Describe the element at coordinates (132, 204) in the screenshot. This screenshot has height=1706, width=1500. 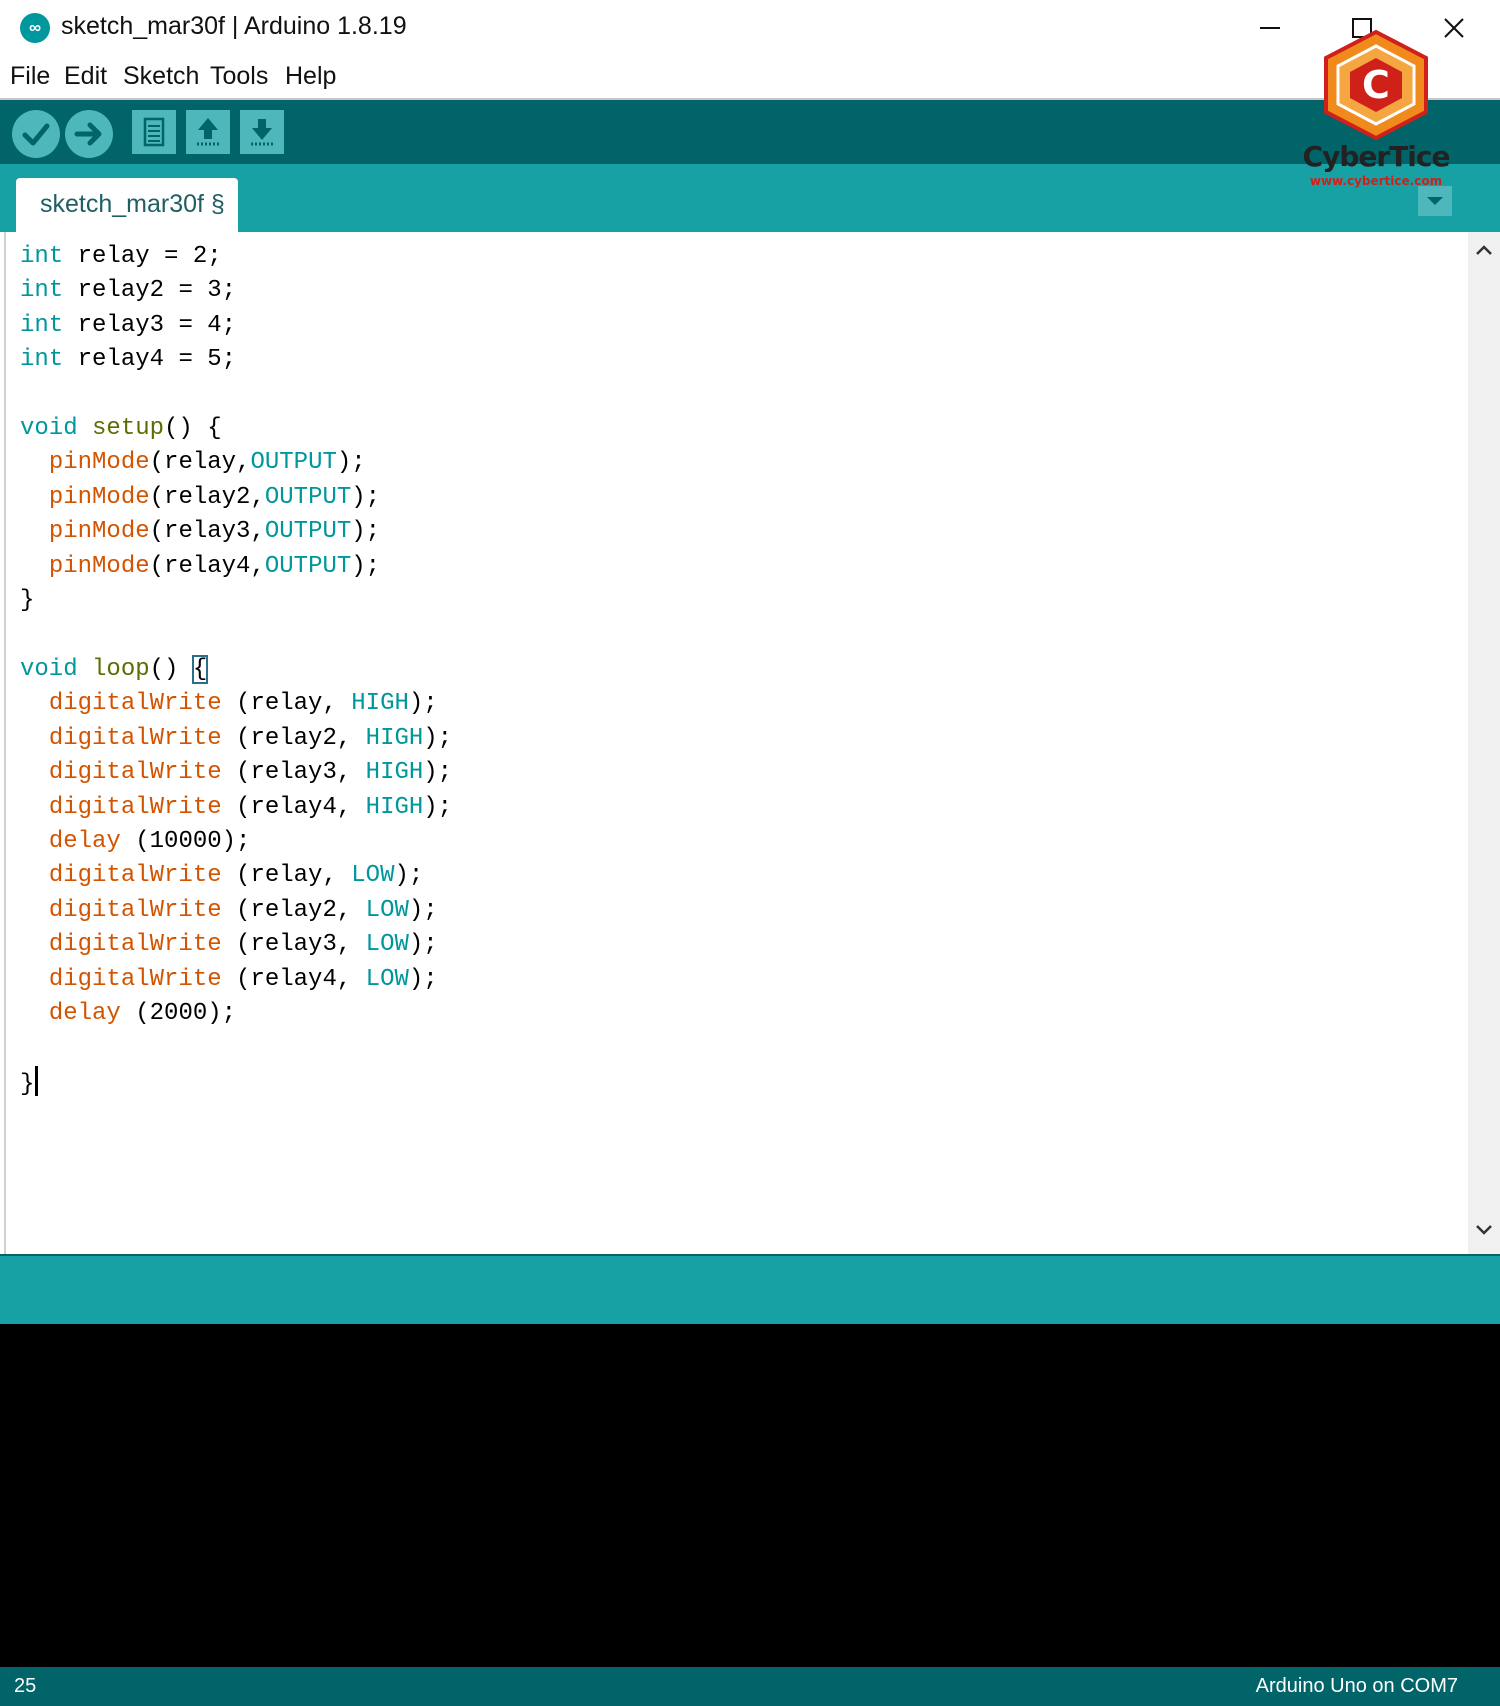
I see `tab-label: sketch_mar30f §` at that location.